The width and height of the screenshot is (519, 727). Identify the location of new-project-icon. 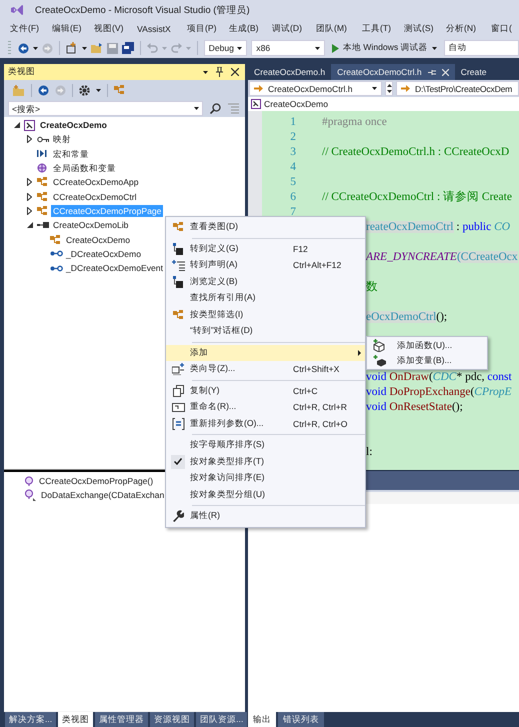
(72, 48).